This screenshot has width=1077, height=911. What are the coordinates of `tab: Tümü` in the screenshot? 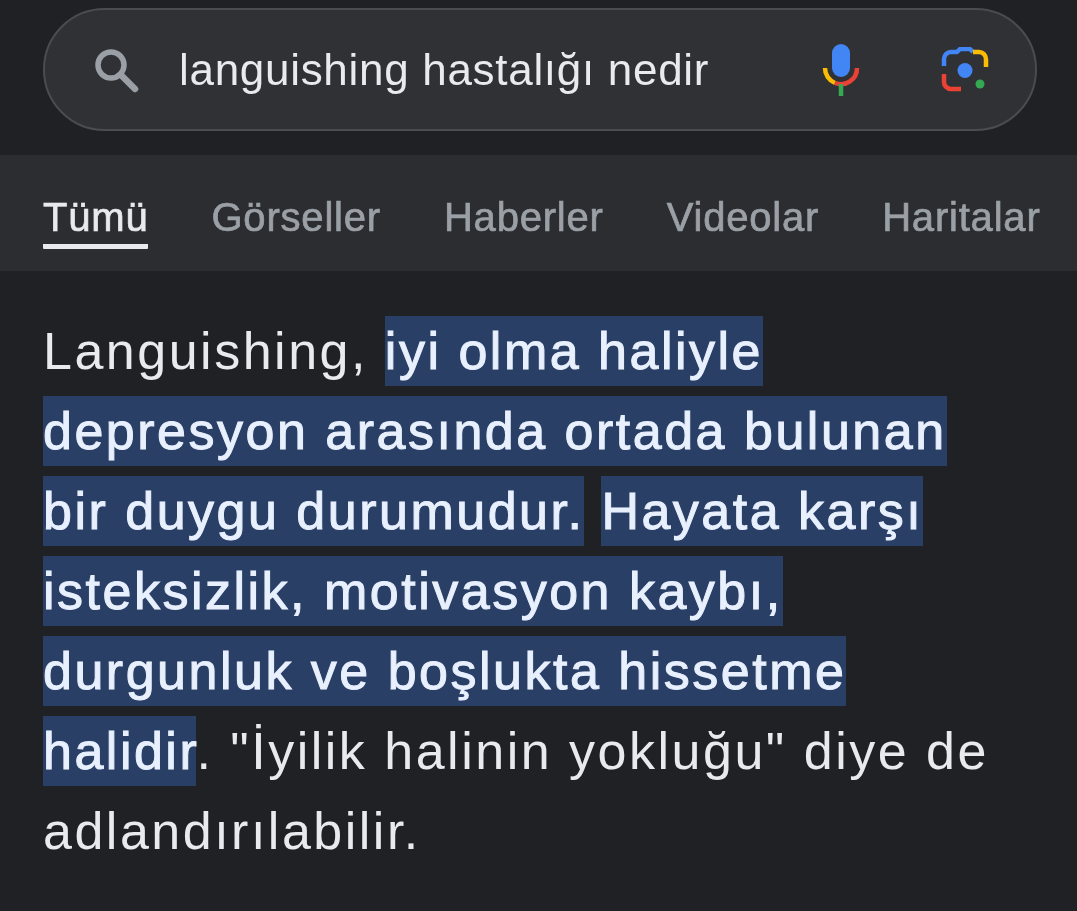 It's located at (96, 222).